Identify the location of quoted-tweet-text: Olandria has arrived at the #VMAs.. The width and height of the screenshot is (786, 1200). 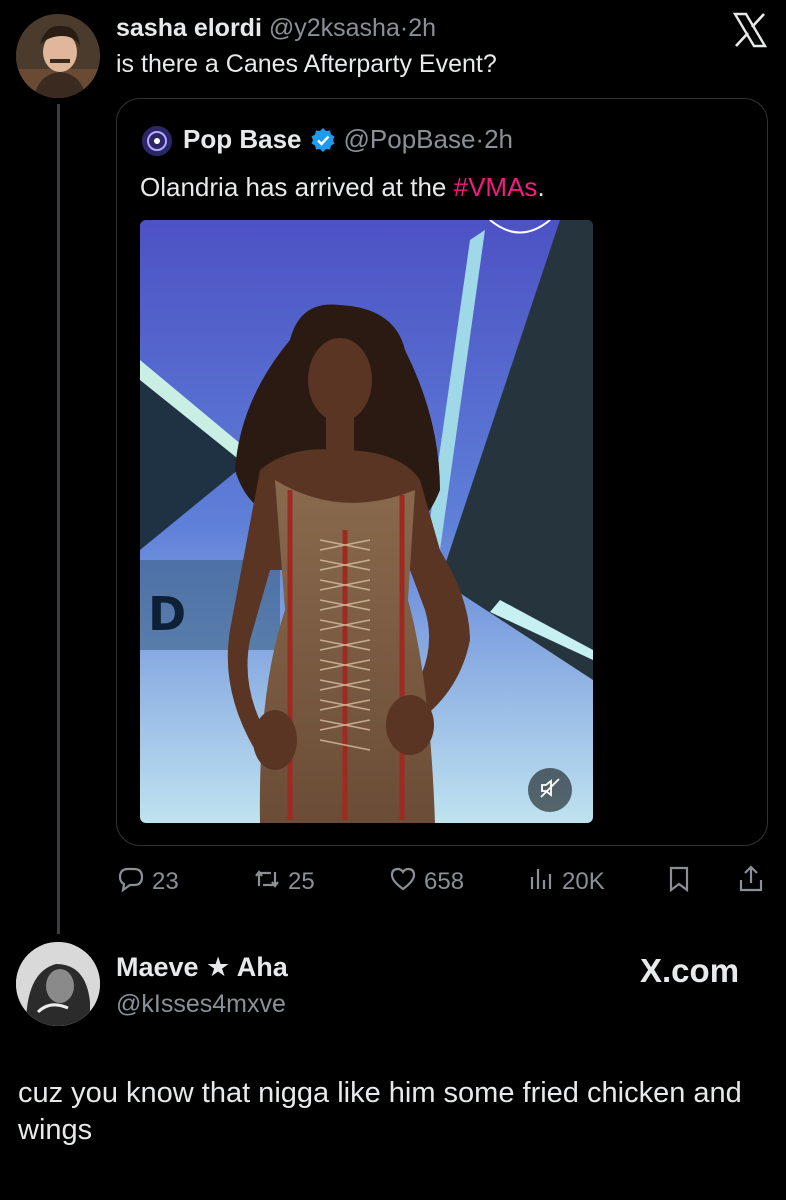
(342, 187).